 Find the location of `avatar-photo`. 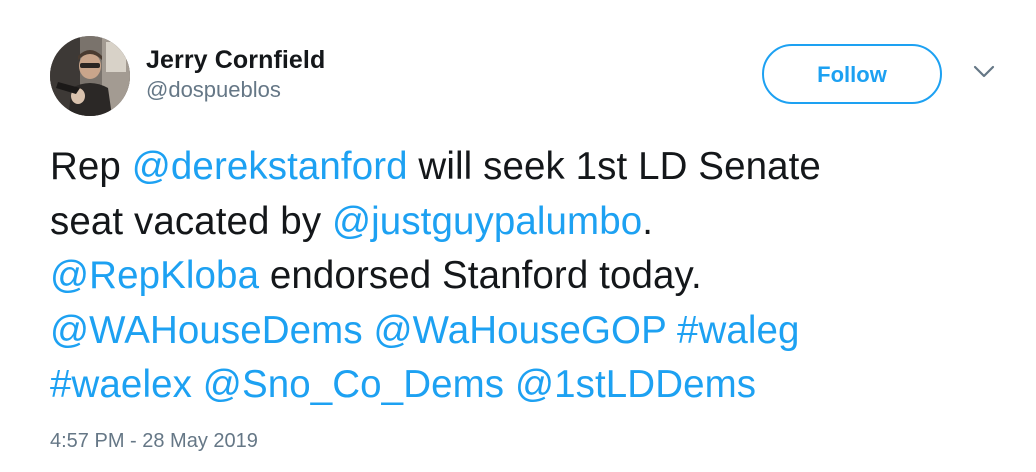

avatar-photo is located at coordinates (90, 76).